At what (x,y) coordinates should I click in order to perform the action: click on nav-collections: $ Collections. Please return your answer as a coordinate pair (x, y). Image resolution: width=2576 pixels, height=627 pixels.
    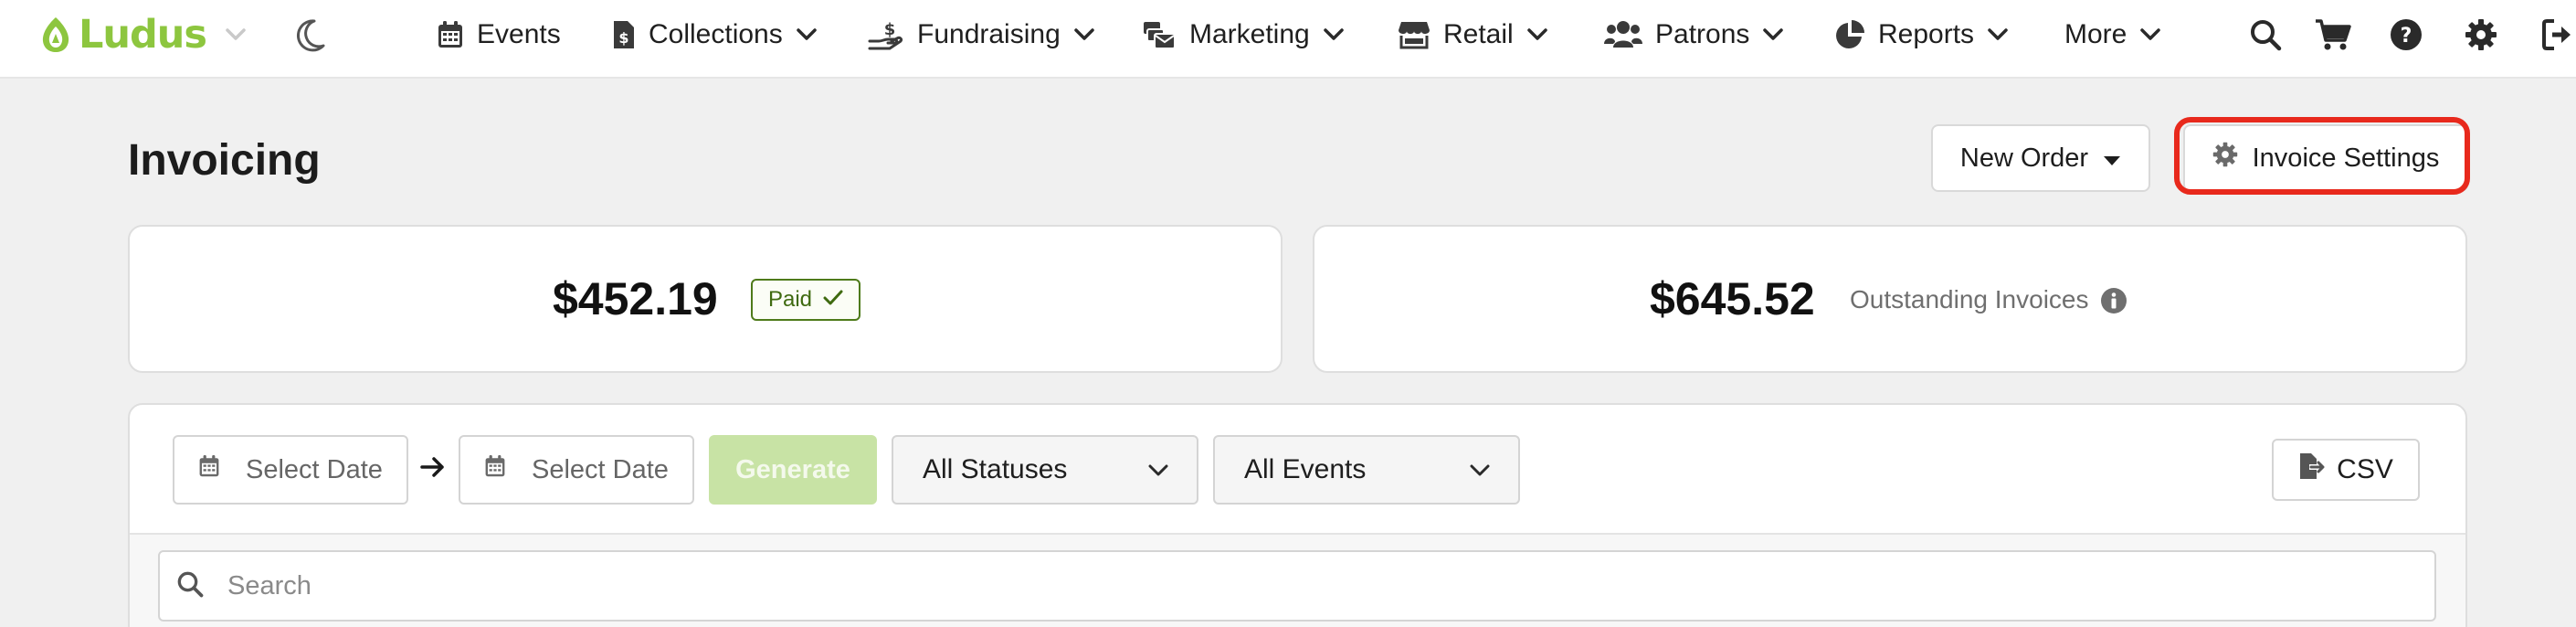
    Looking at the image, I should click on (715, 34).